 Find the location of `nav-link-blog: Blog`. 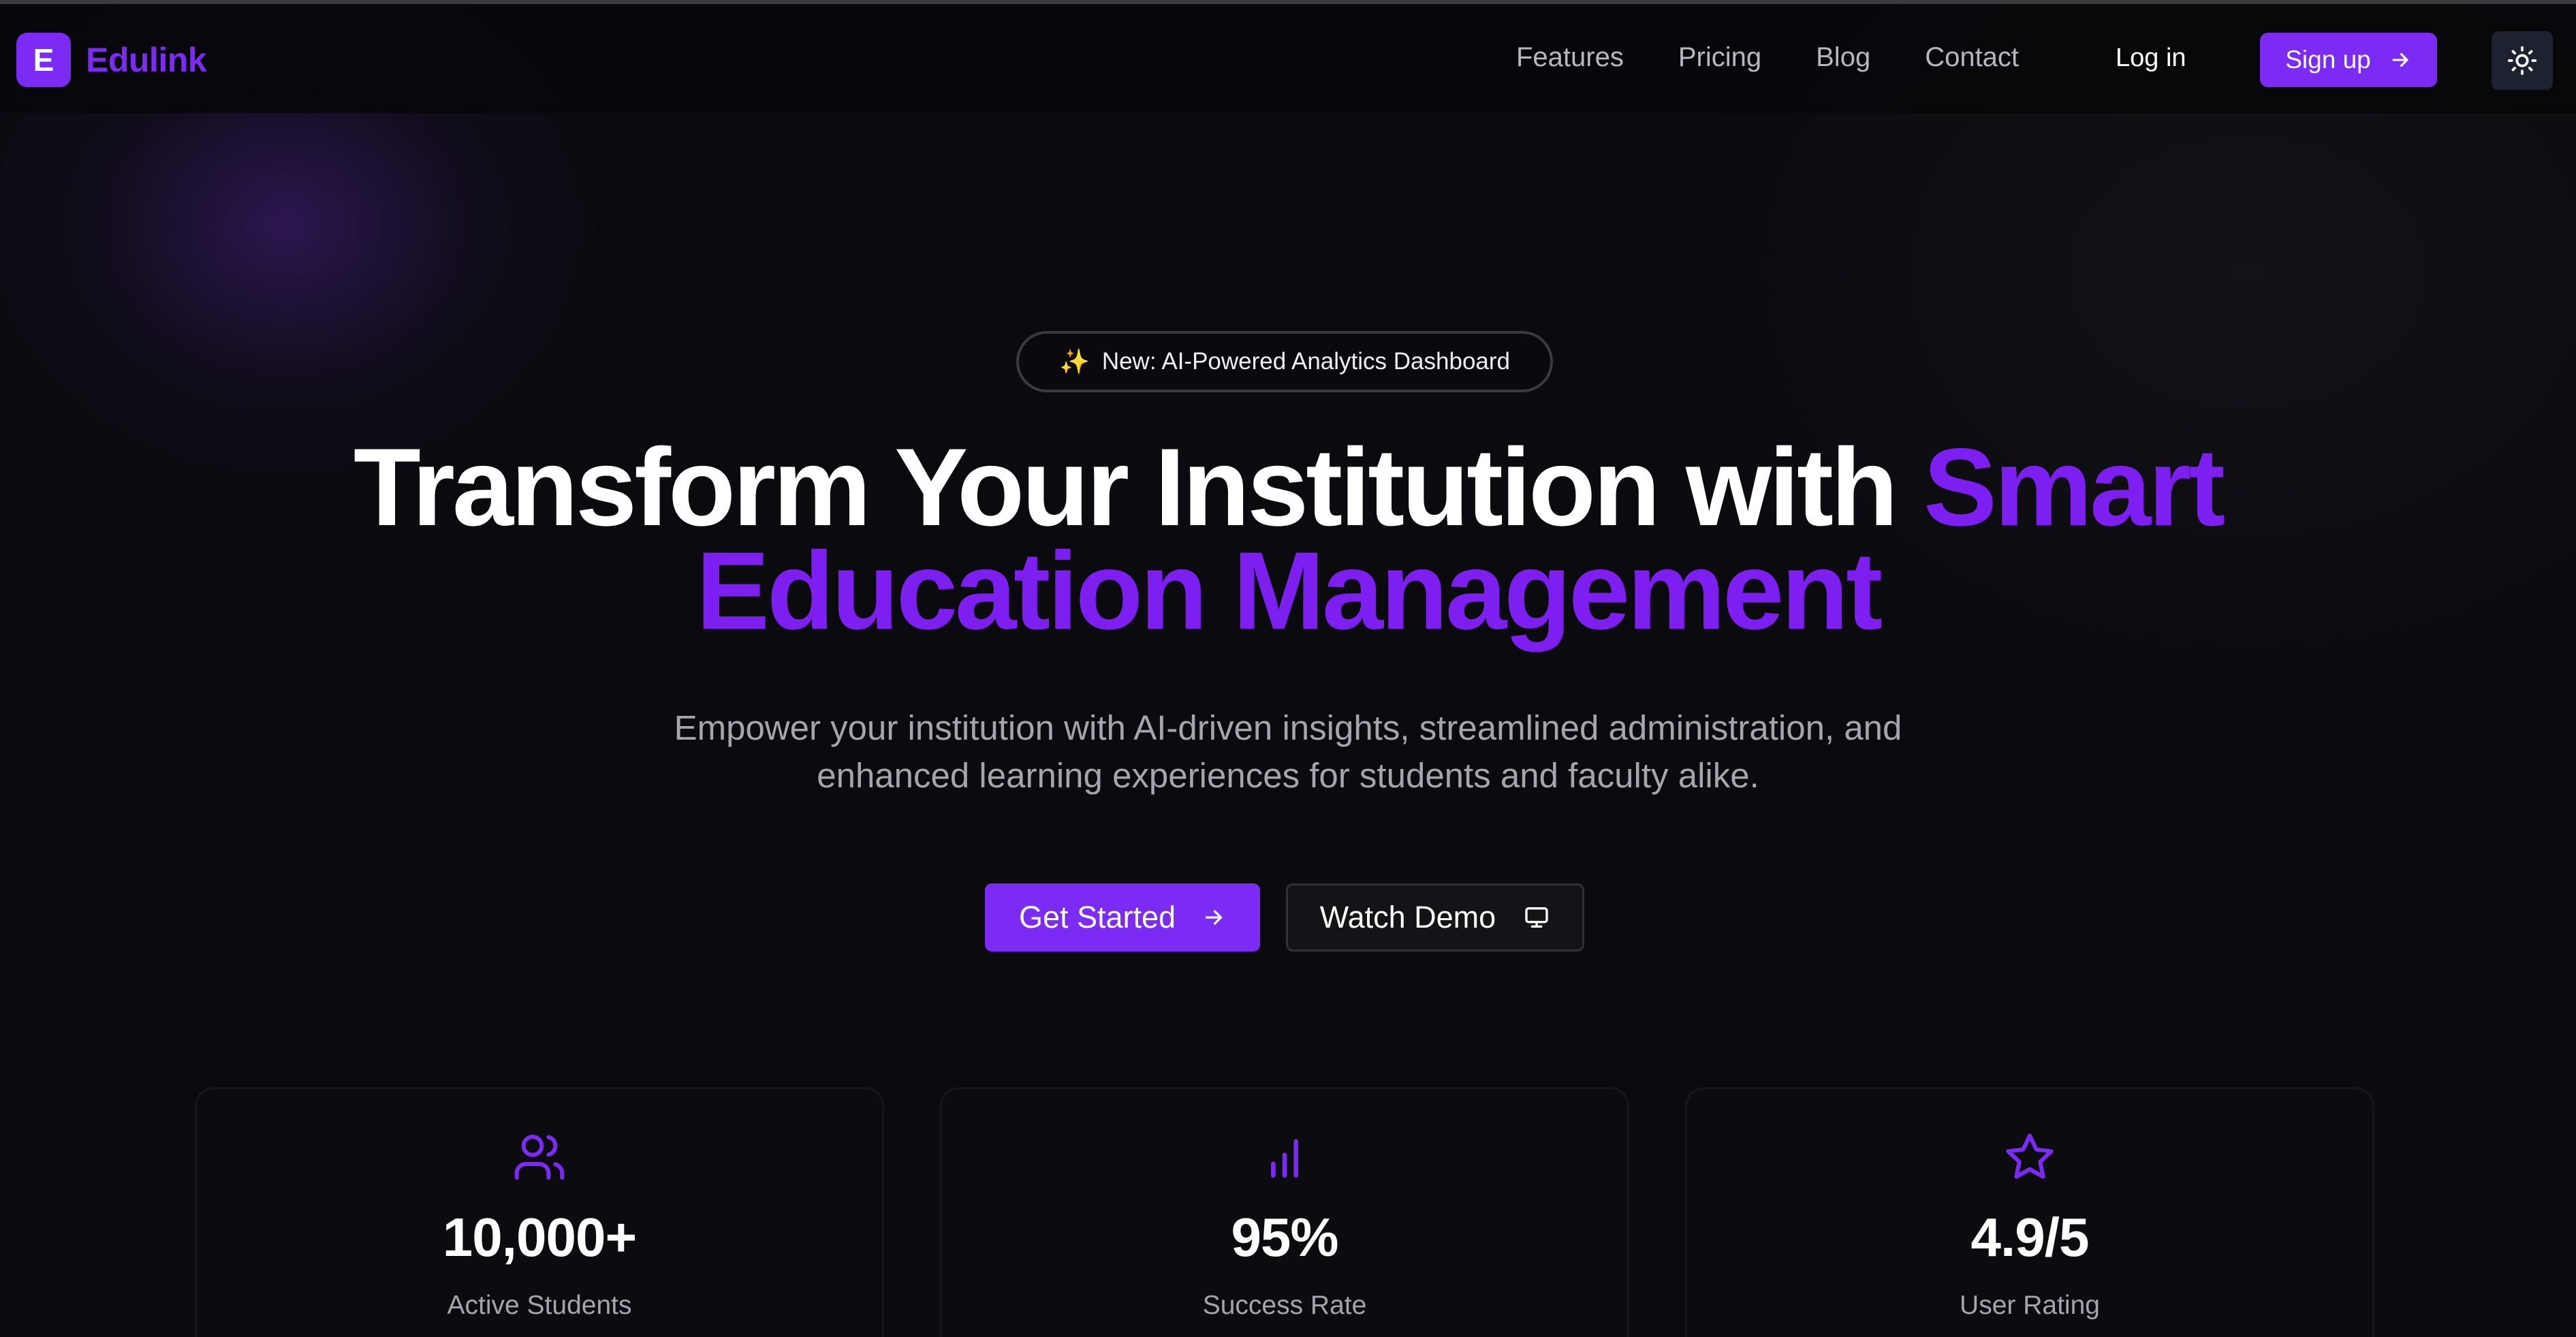

nav-link-blog: Blog is located at coordinates (1843, 58).